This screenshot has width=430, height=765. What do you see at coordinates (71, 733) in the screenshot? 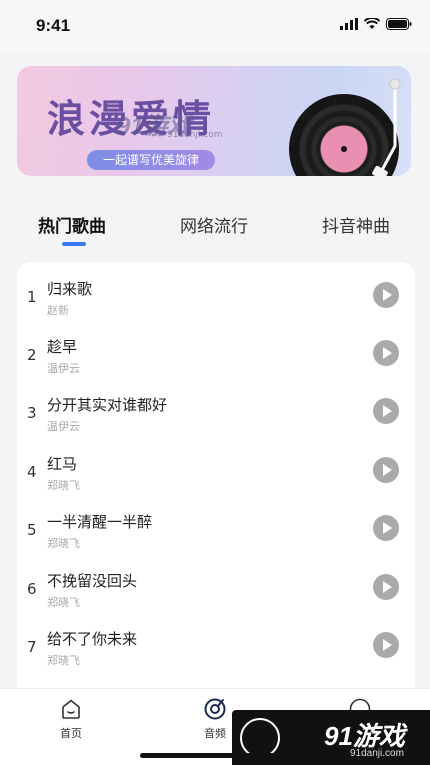
I see `nav-home-label: 首页` at bounding box center [71, 733].